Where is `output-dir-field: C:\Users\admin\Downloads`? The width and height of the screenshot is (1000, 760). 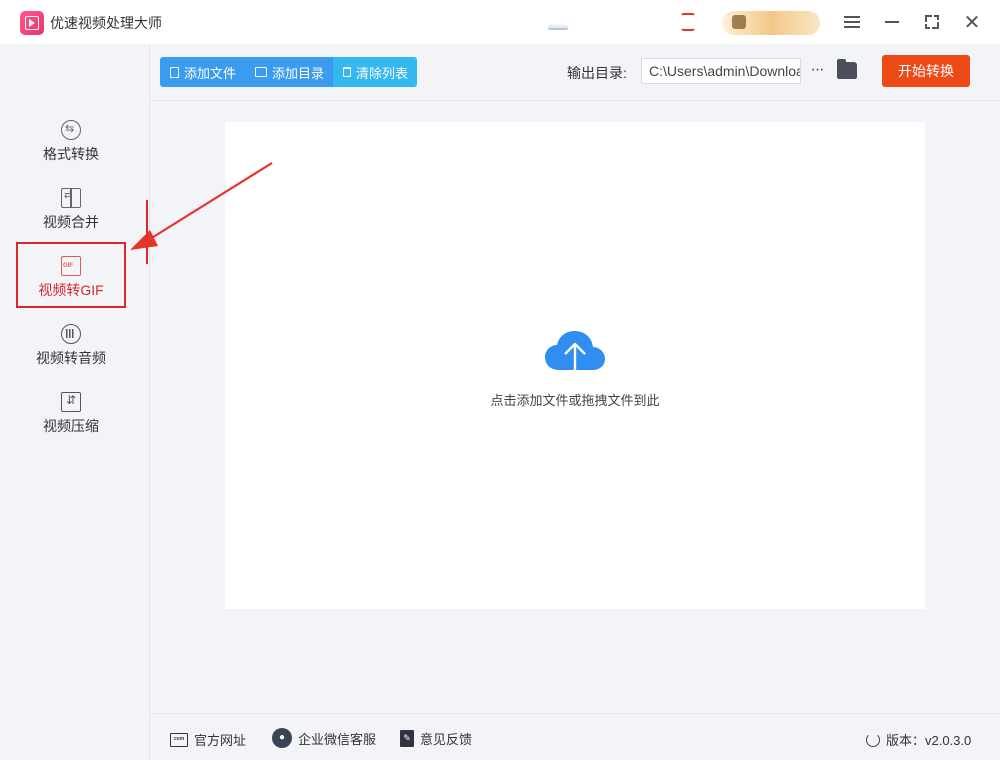
output-dir-field: C:\Users\admin\Downloads is located at coordinates (721, 71).